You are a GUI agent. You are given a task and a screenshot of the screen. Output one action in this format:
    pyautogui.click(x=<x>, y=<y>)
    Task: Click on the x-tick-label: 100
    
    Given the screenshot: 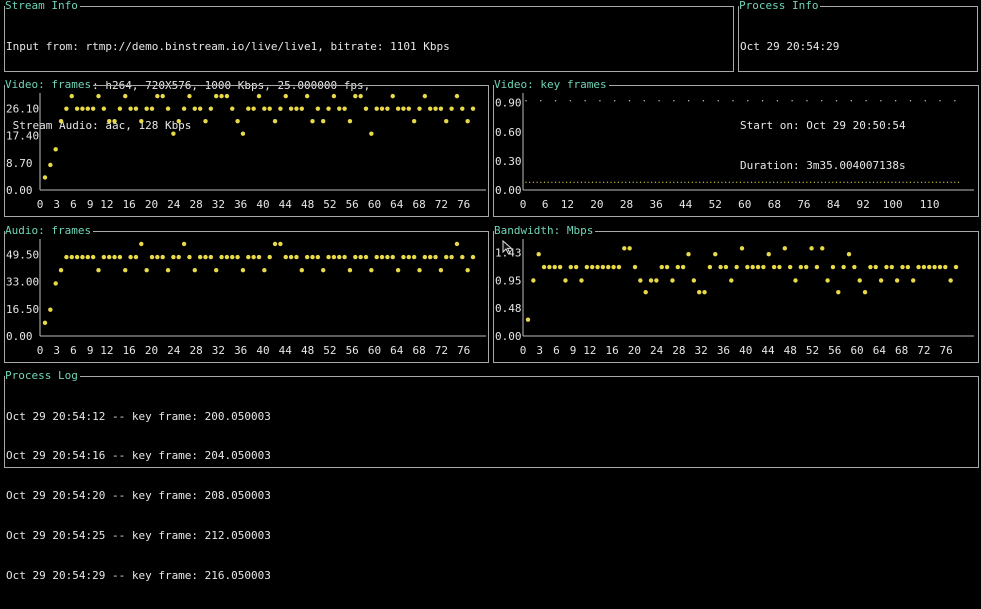 What is the action you would take?
    pyautogui.click(x=893, y=204)
    